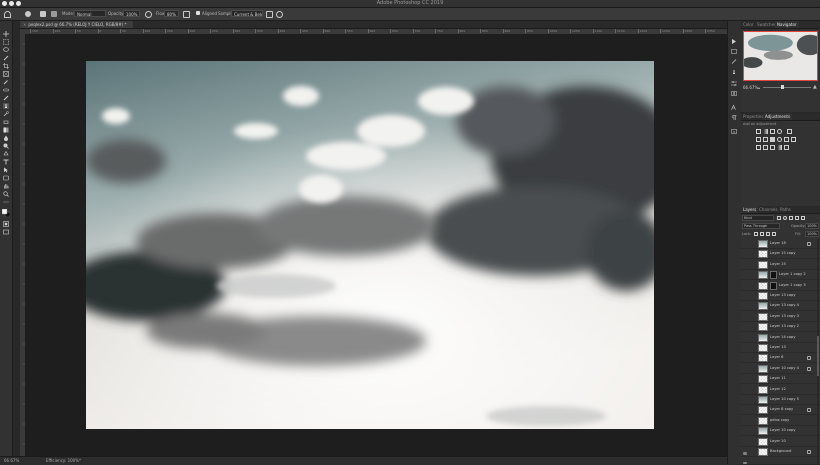 This screenshot has width=820, height=465. I want to click on zoom-tool-icon, so click(6, 194).